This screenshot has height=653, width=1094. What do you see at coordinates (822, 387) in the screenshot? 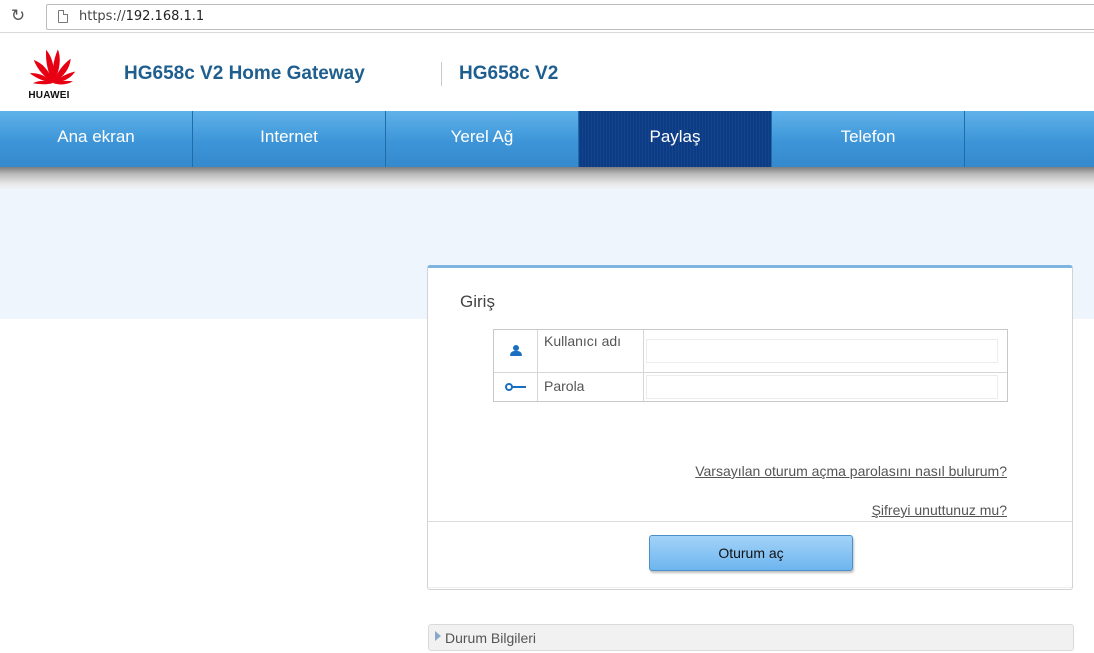
I see `password-input` at bounding box center [822, 387].